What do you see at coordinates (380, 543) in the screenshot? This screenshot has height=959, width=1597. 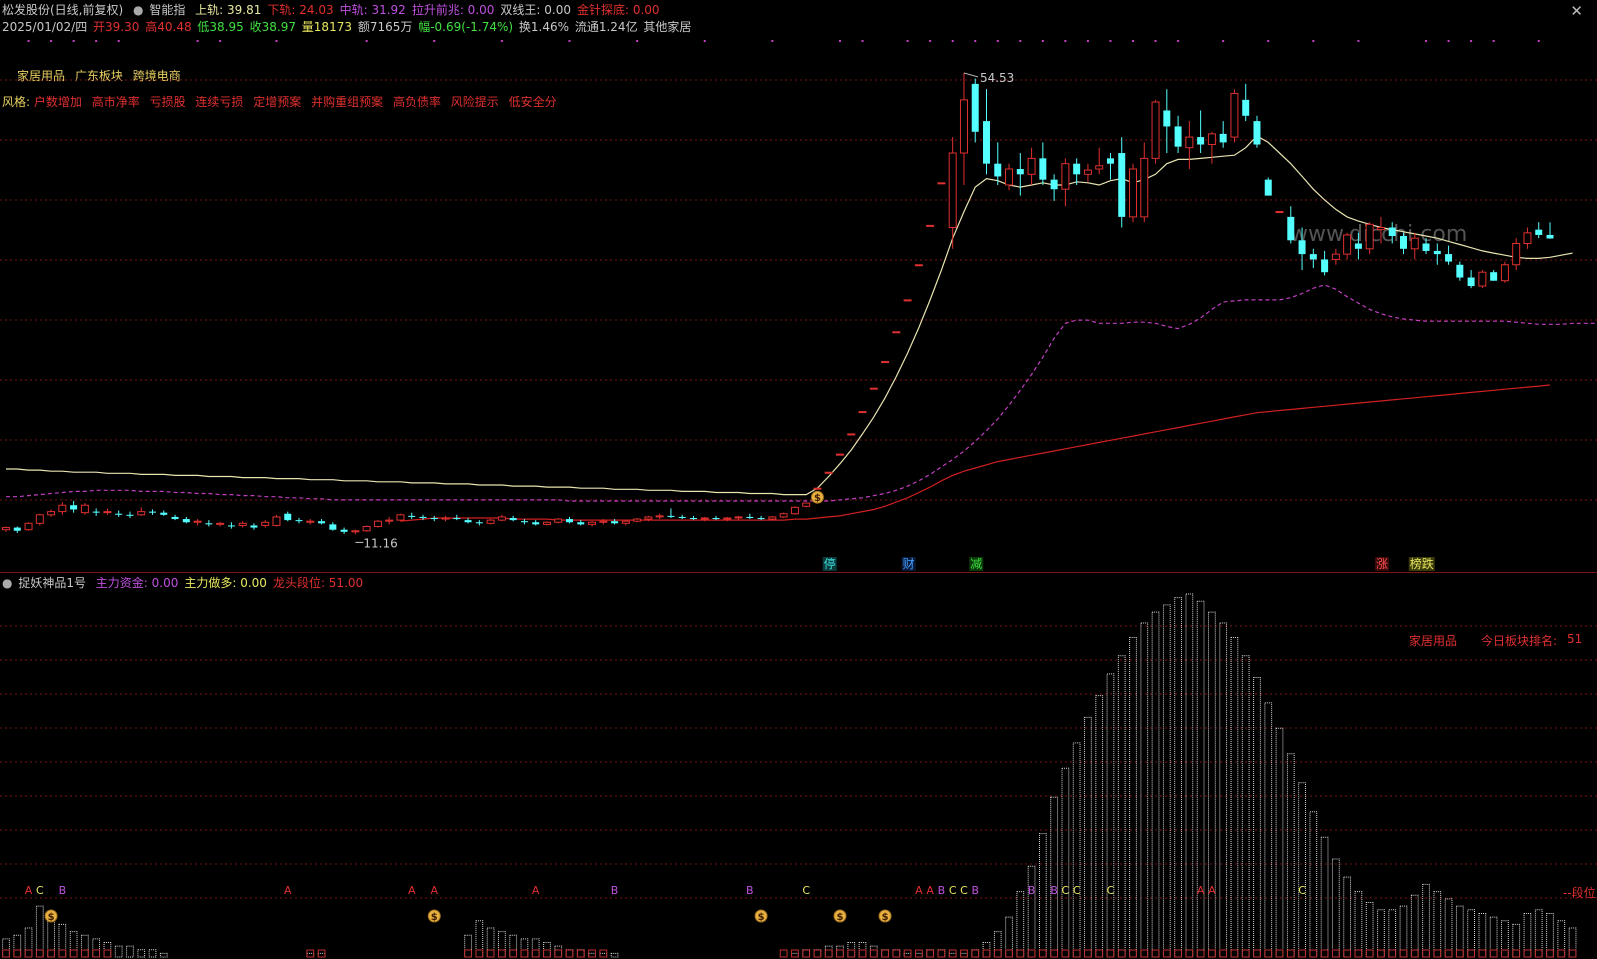 I see `low-price-label: 11.16` at bounding box center [380, 543].